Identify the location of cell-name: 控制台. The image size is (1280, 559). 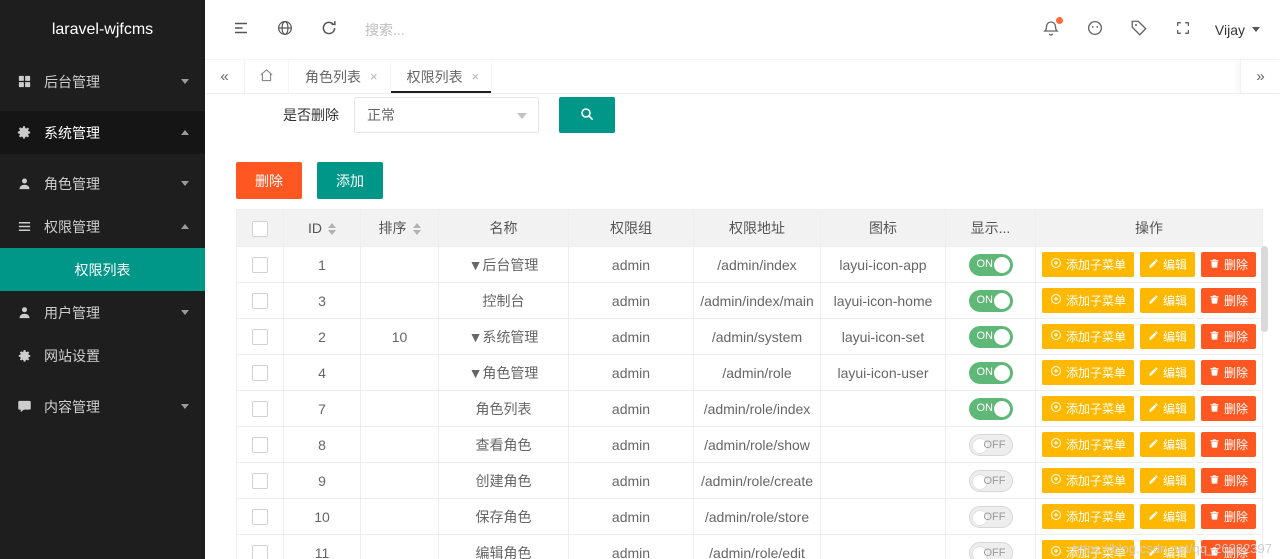
(503, 300).